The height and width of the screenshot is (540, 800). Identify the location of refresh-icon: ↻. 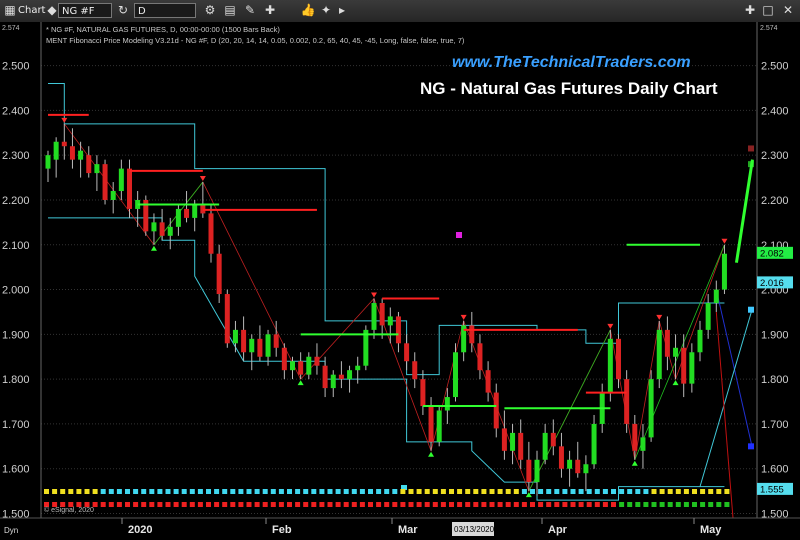
(123, 10).